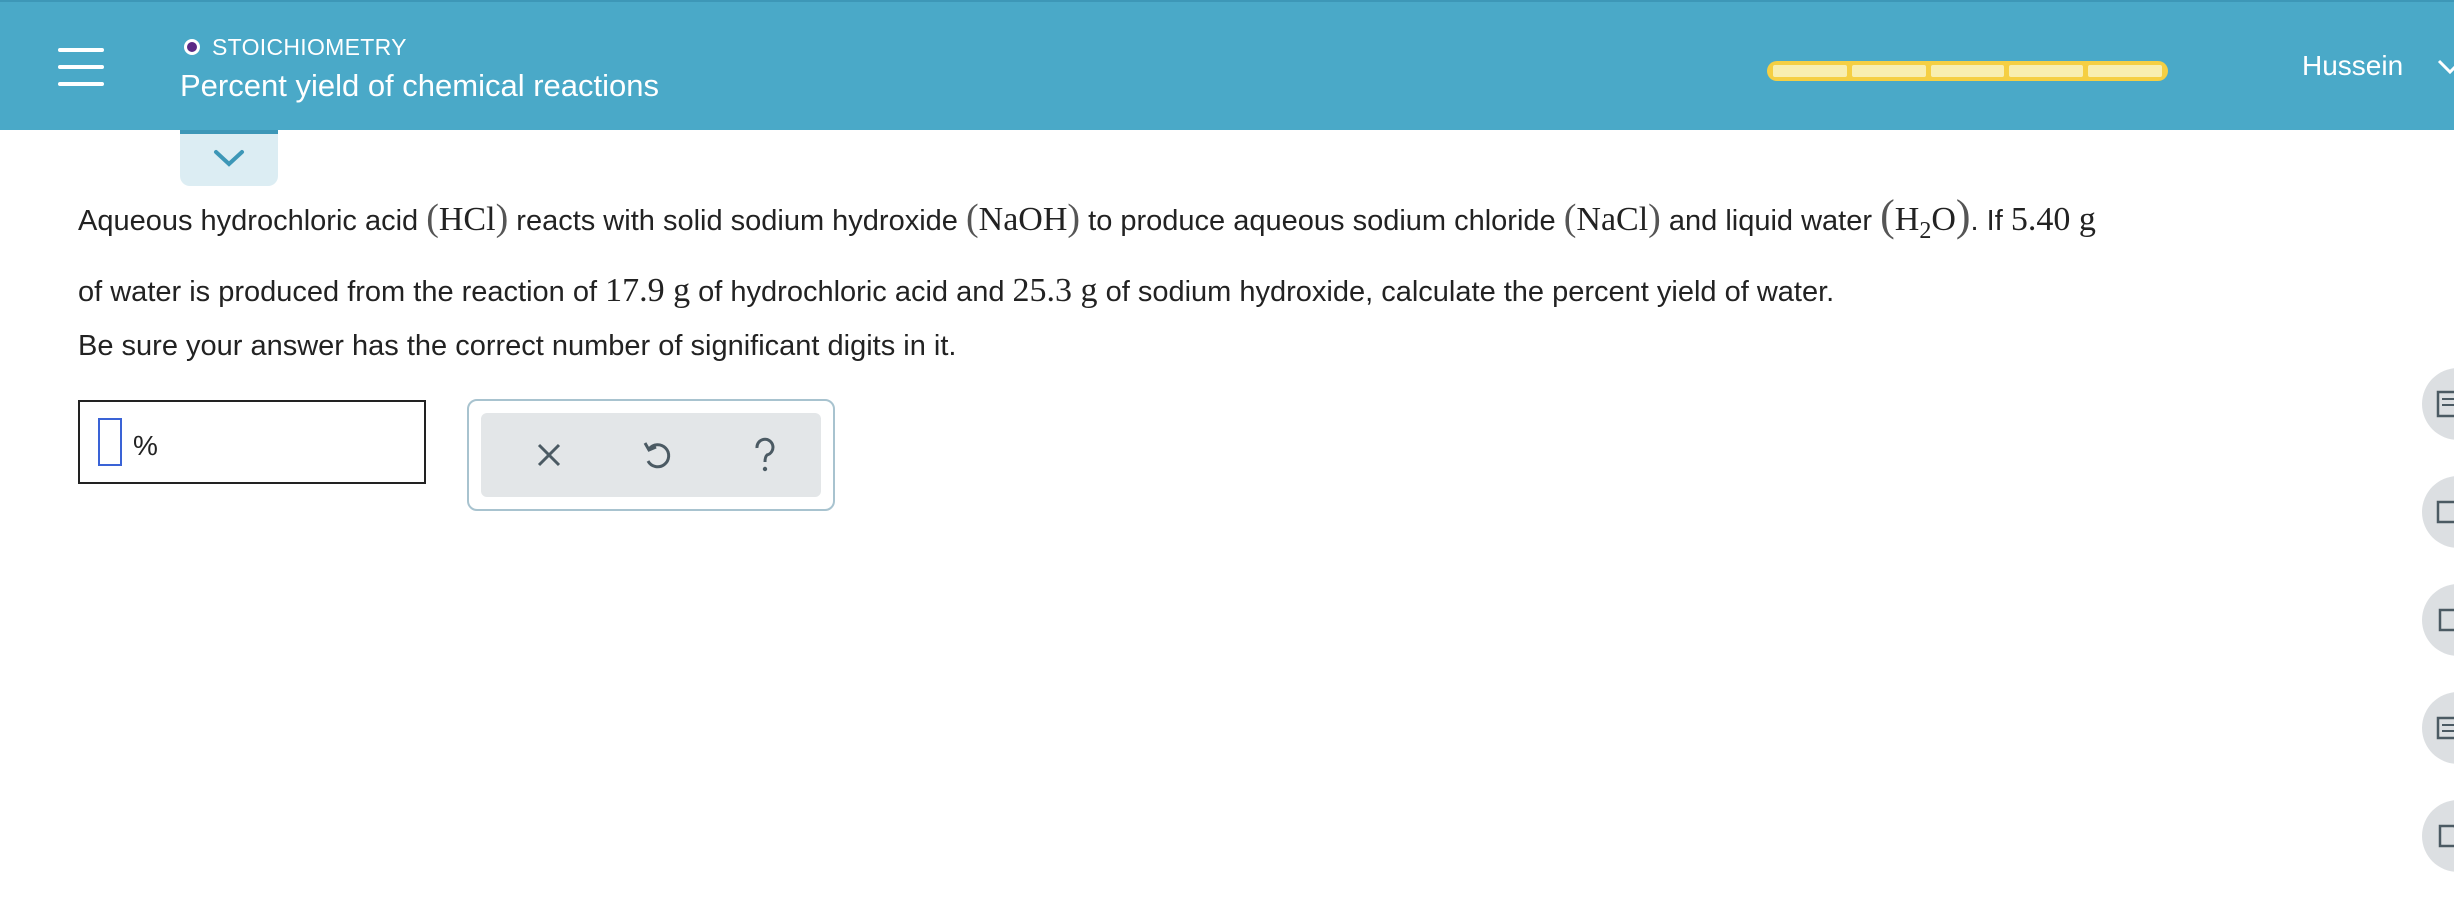 Image resolution: width=2454 pixels, height=916 pixels. Describe the element at coordinates (2053, 219) in the screenshot. I see `mass-water: 5.40 g` at that location.